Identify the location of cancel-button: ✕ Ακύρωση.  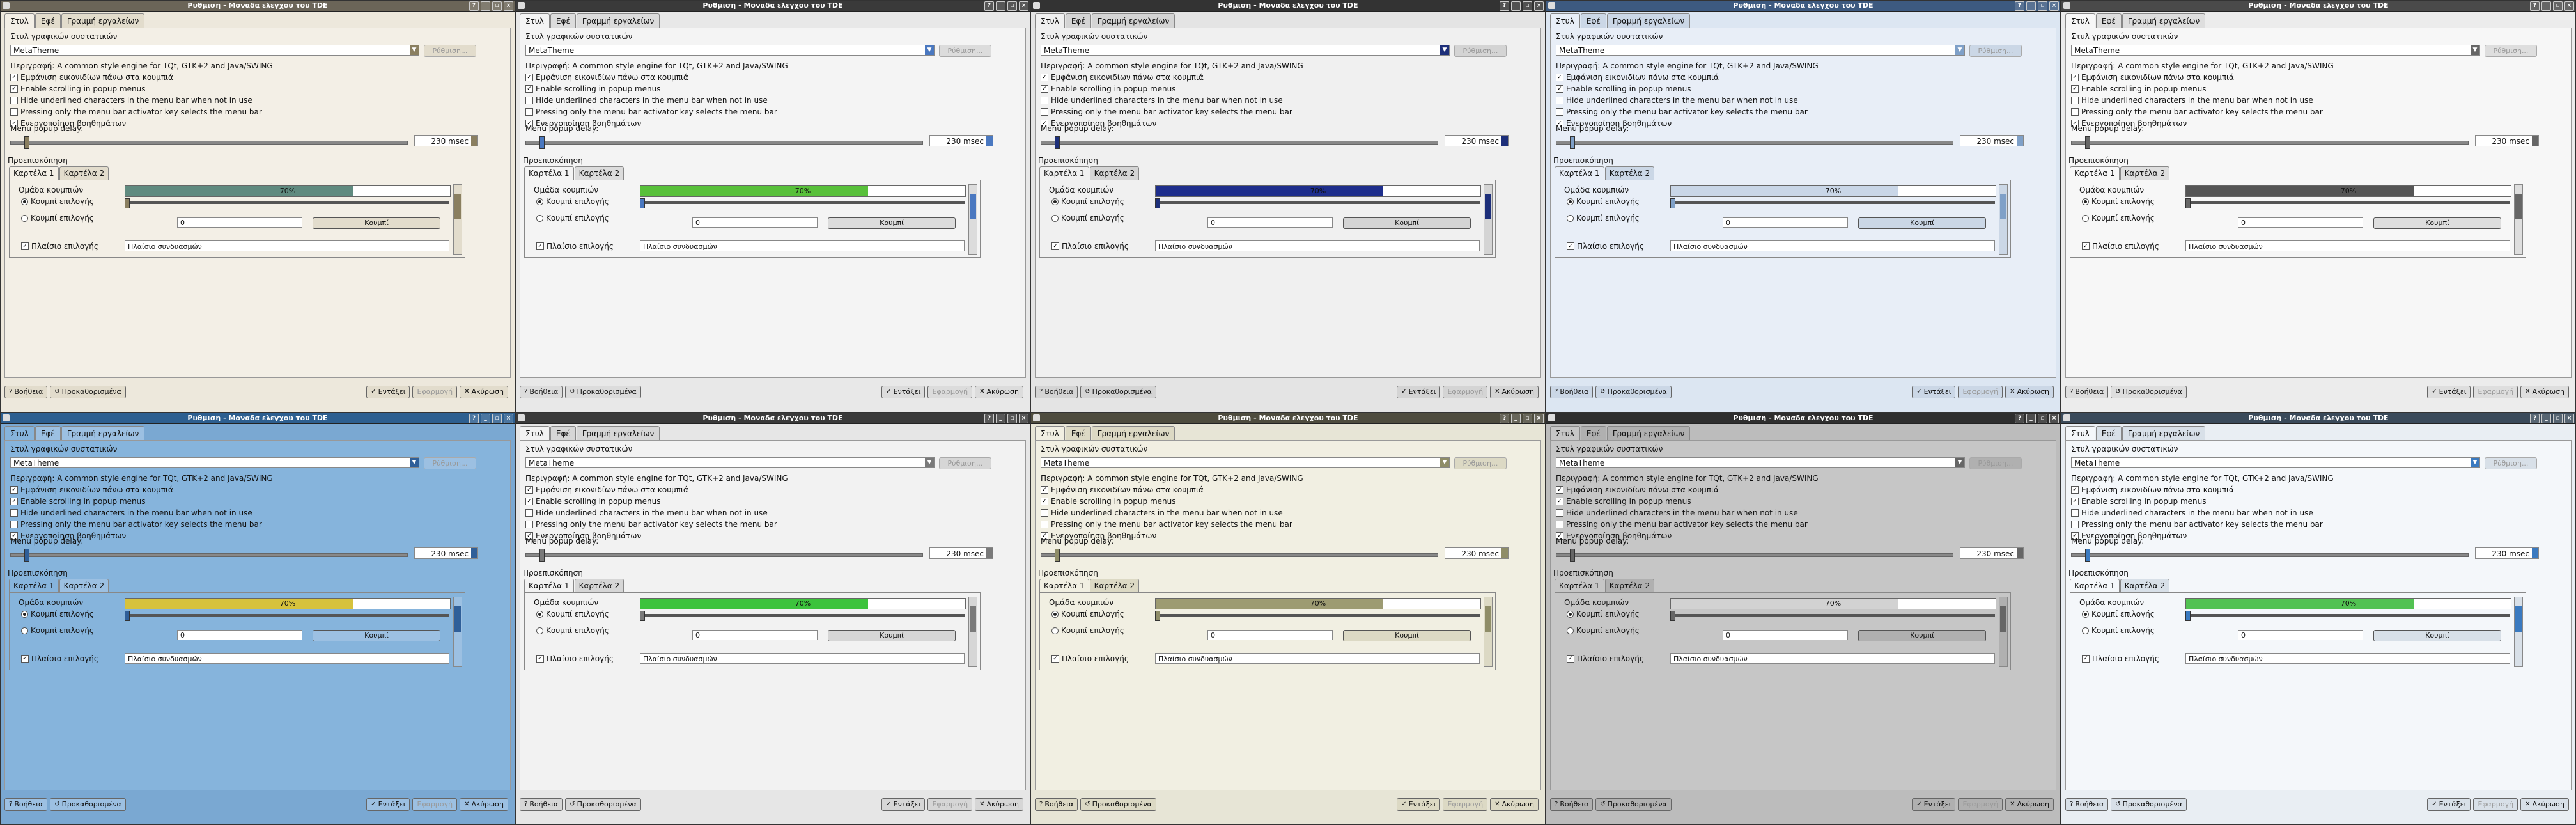
(1515, 392).